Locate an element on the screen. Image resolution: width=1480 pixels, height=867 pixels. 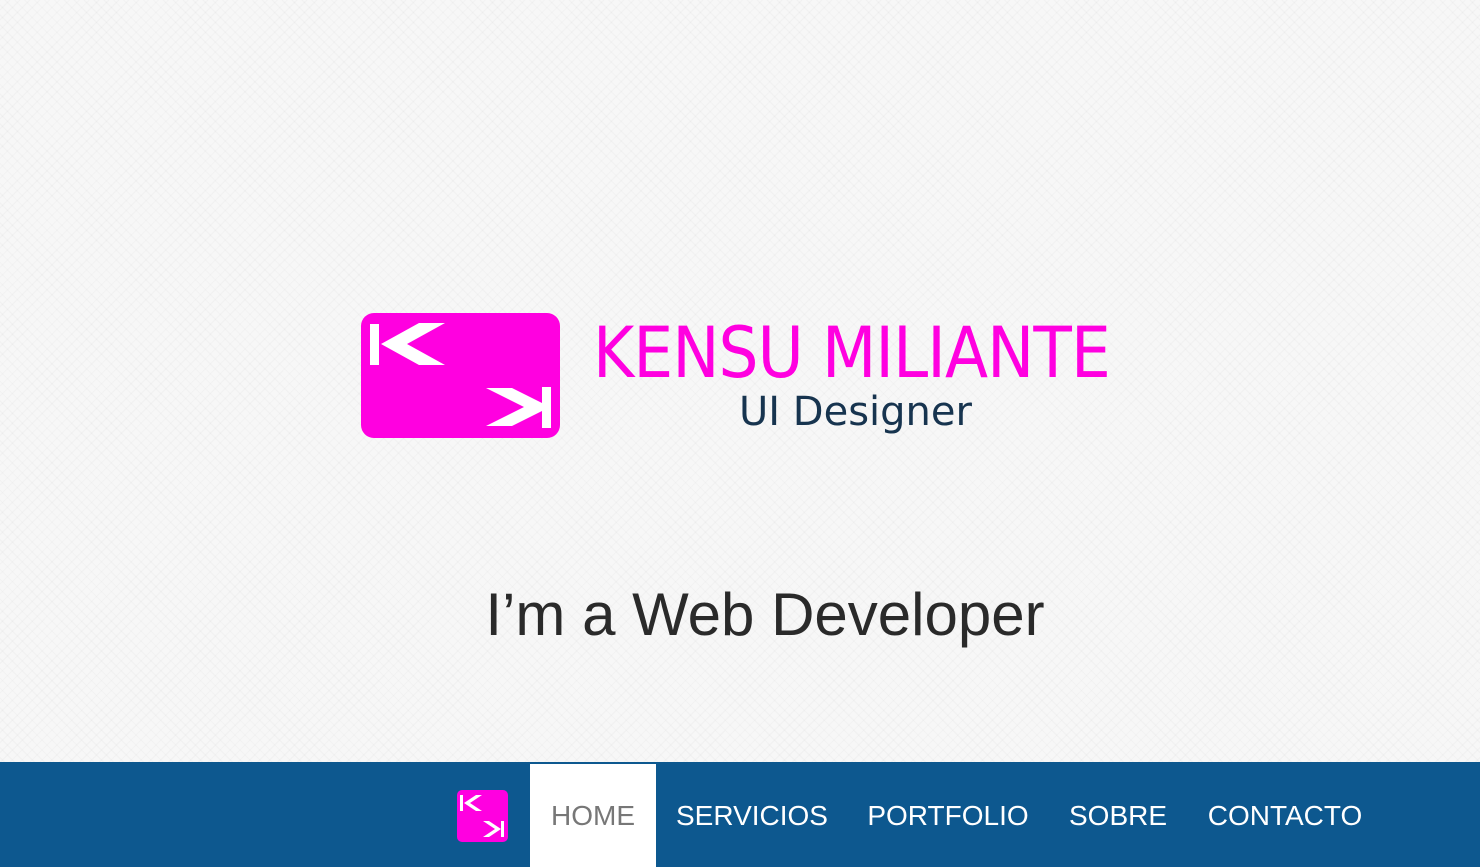
nav-item-sobre: SOBRE is located at coordinates (1118, 815).